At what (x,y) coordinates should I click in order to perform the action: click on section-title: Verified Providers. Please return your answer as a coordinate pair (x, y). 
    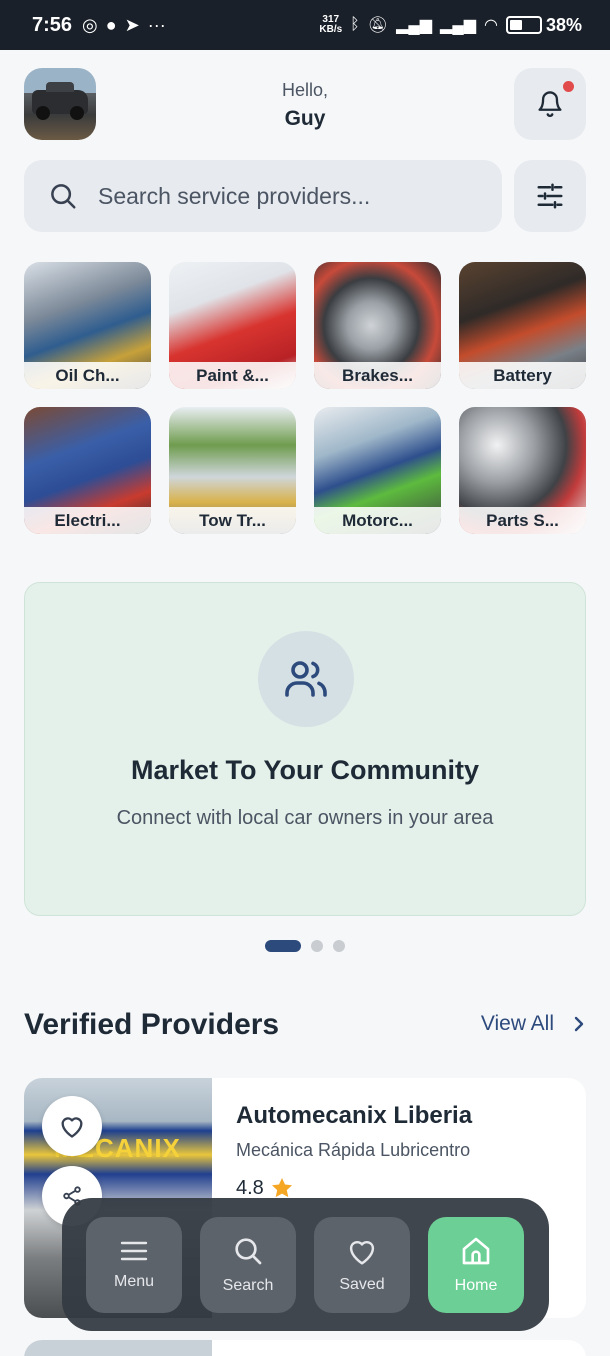
    Looking at the image, I should click on (152, 1024).